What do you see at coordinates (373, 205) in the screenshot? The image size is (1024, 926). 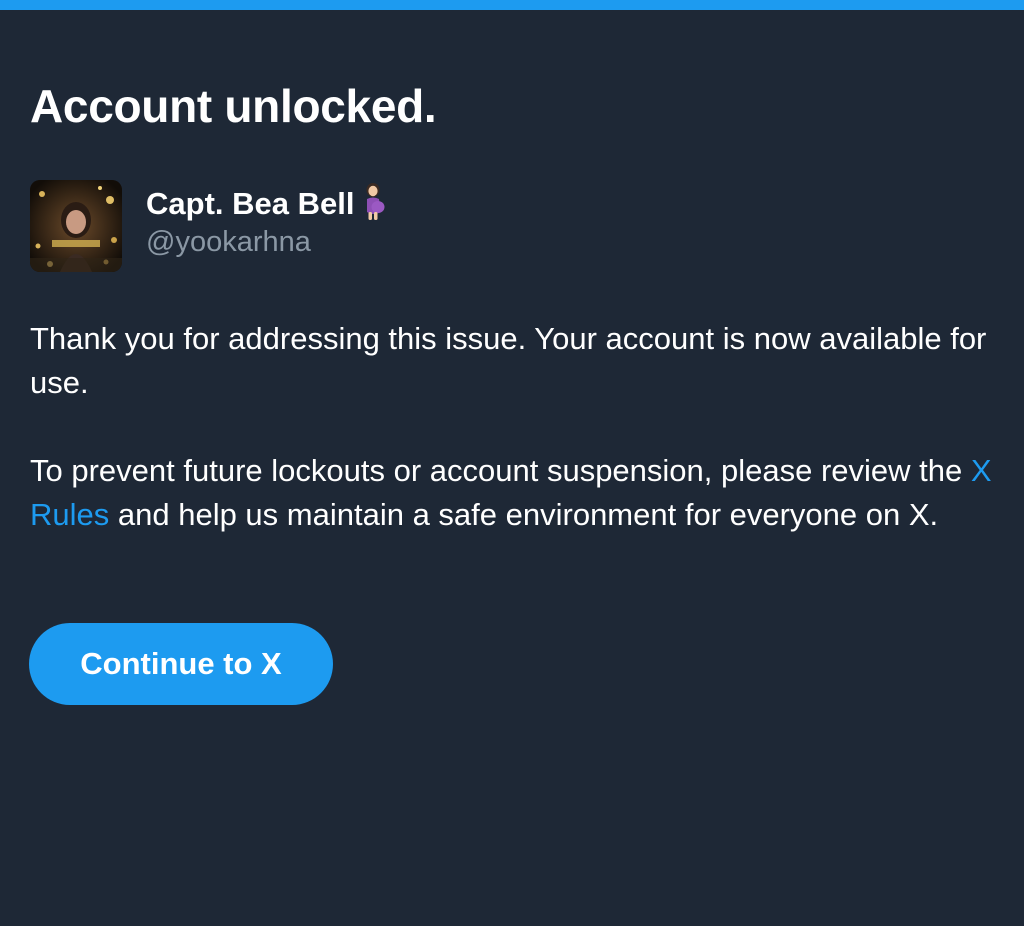 I see `pregnant-woman-emoji-icon` at bounding box center [373, 205].